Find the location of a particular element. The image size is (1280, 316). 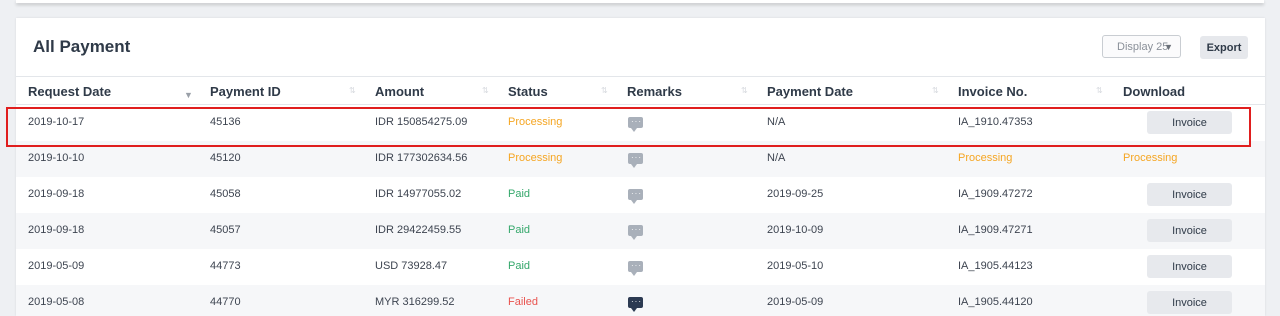

invoice-no-cell: IA_1905.44123 is located at coordinates (995, 266).